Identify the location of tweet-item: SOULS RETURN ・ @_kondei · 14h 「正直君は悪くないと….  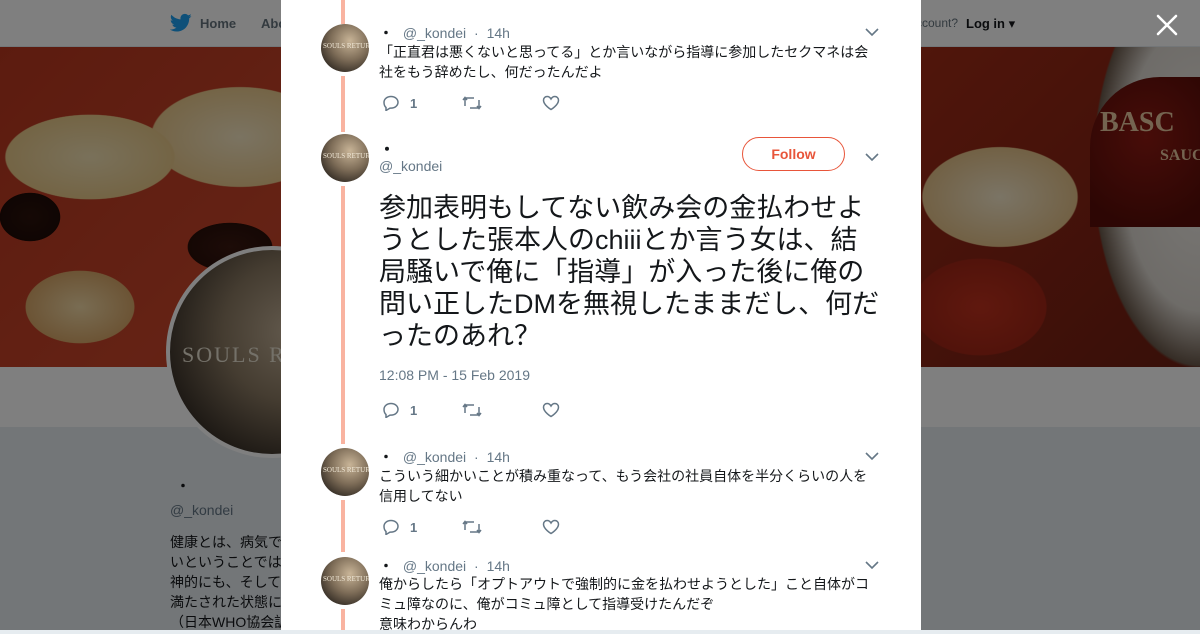
(601, 72).